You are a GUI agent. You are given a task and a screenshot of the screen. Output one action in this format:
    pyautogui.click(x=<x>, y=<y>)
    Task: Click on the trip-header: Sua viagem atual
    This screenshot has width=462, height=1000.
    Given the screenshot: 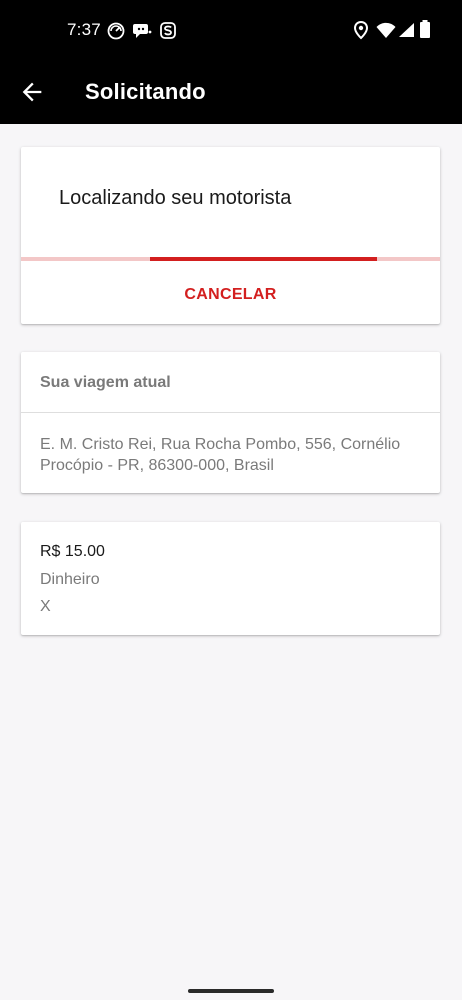 What is the action you would take?
    pyautogui.click(x=105, y=382)
    